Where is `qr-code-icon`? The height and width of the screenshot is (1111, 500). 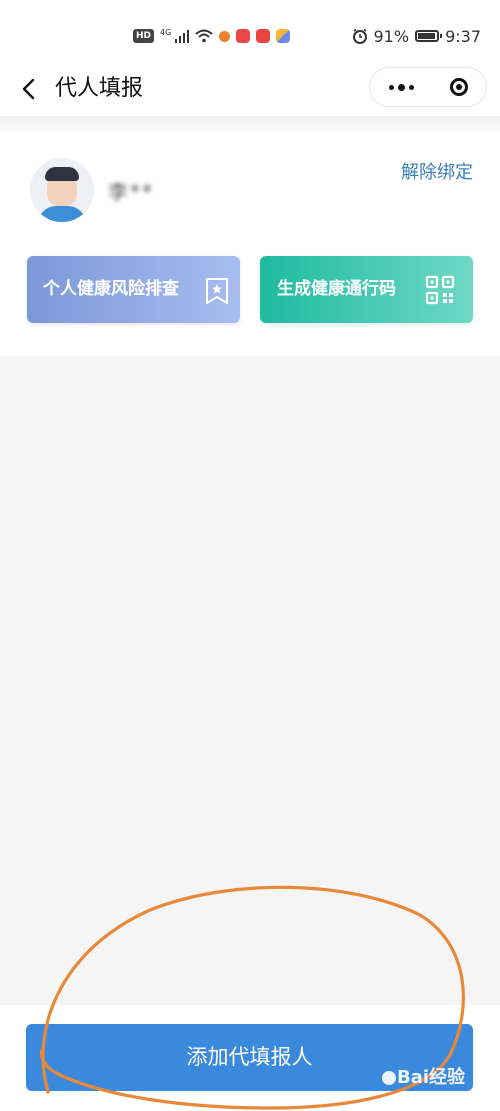
qr-code-icon is located at coordinates (440, 290).